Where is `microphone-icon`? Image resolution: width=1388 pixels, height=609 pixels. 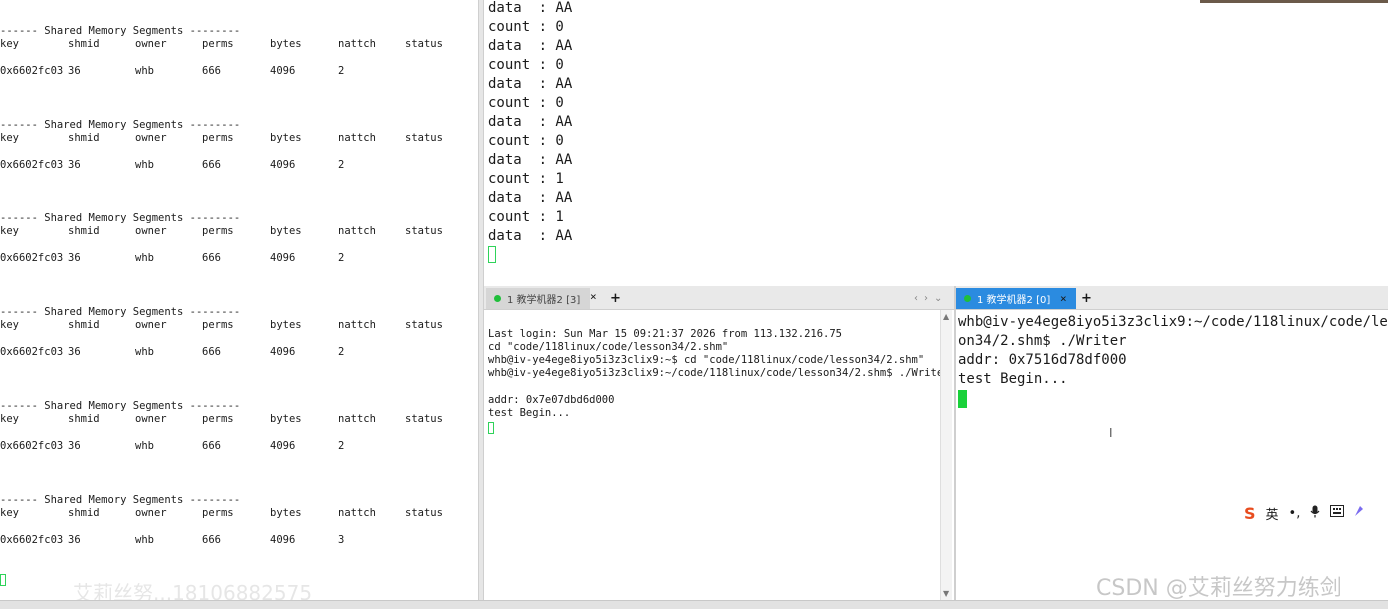
microphone-icon is located at coordinates (1315, 513).